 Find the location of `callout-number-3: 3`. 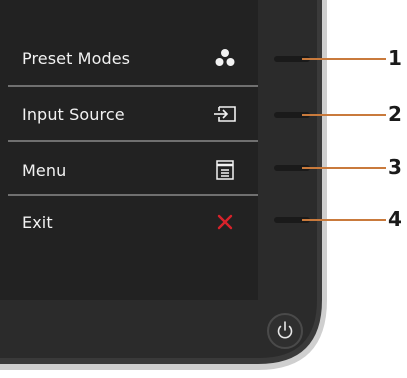

callout-number-3: 3 is located at coordinates (395, 167).